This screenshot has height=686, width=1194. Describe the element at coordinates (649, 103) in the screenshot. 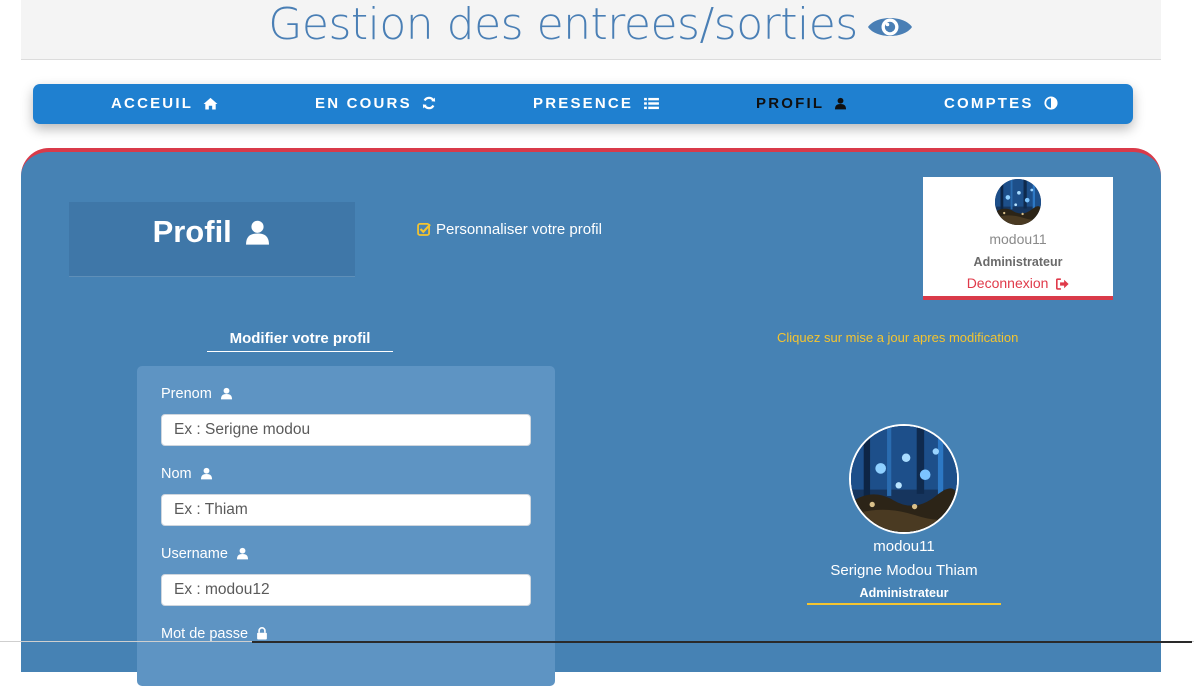

I see `list-icon` at that location.